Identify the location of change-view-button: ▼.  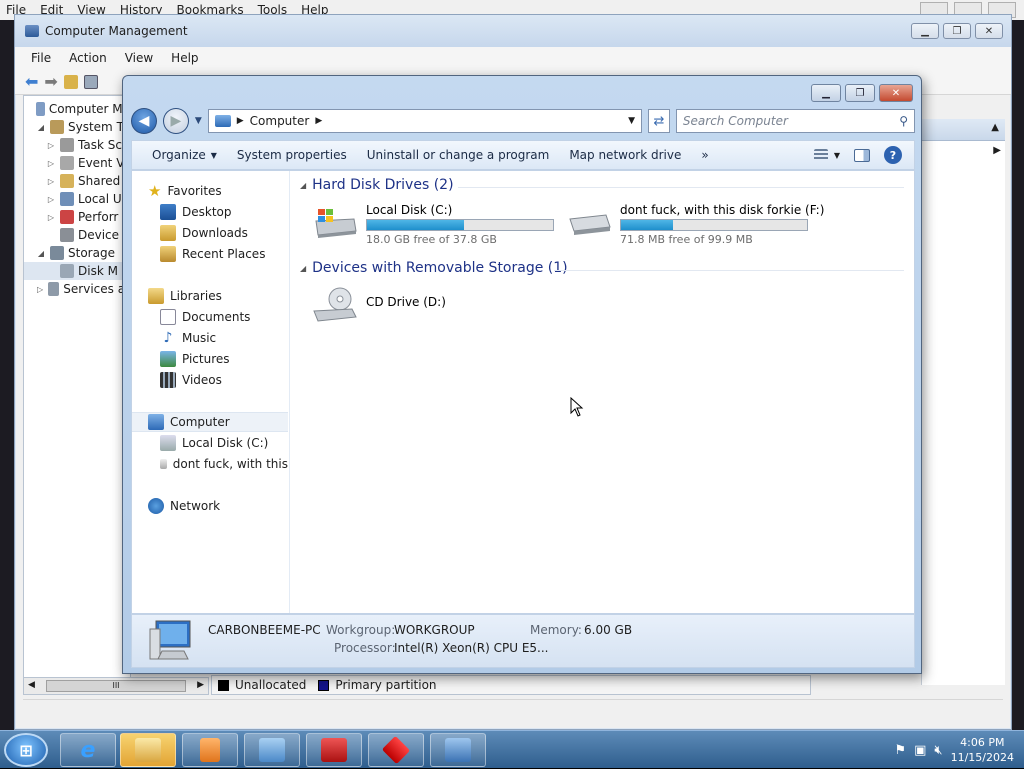
(826, 155).